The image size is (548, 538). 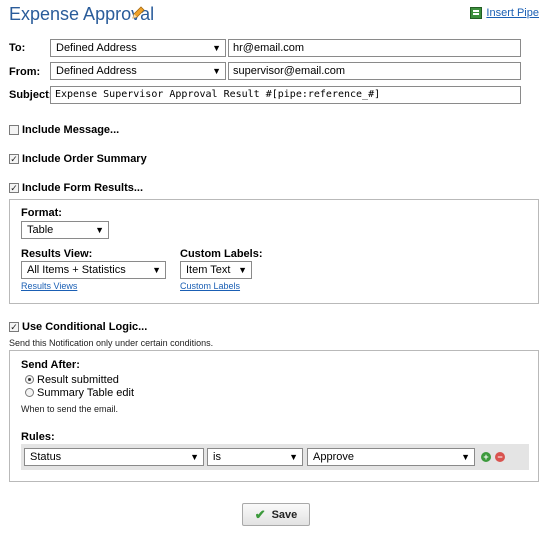 I want to click on format-value: Table, so click(x=40, y=230).